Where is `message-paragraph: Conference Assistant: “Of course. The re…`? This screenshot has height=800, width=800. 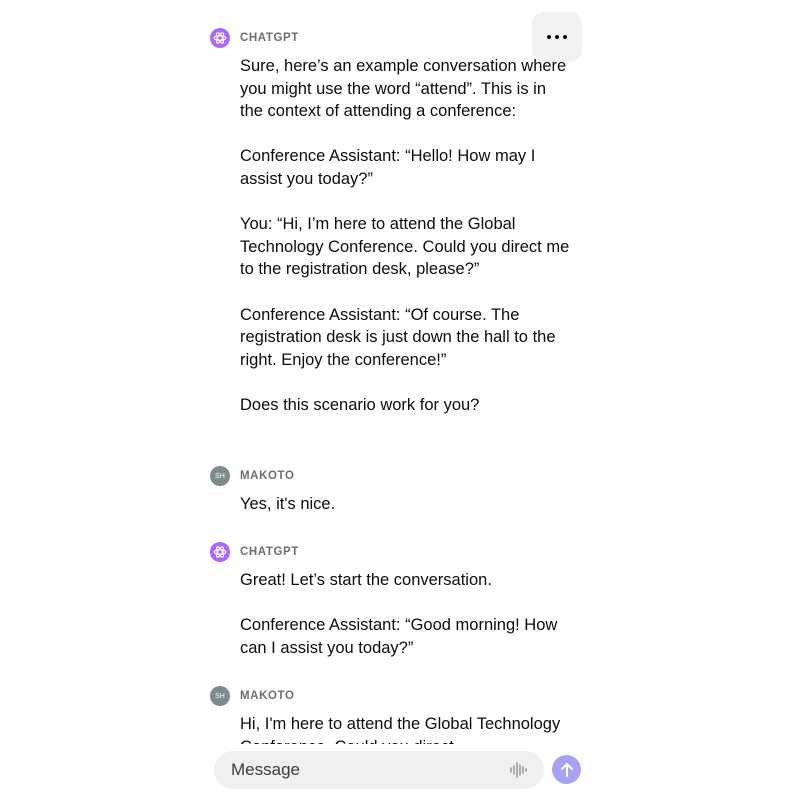
message-paragraph: Conference Assistant: “Of course. The re… is located at coordinates (398, 337).